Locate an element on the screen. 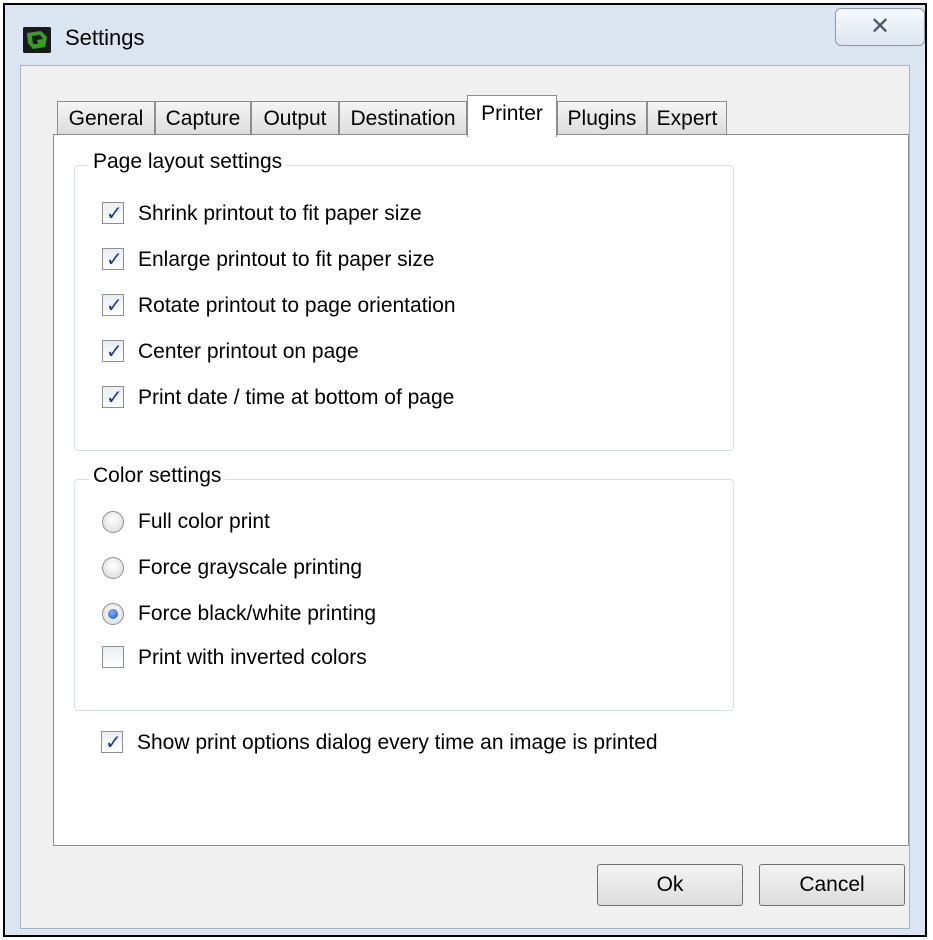  invert-colors-label: Print with inverted colors is located at coordinates (252, 657).